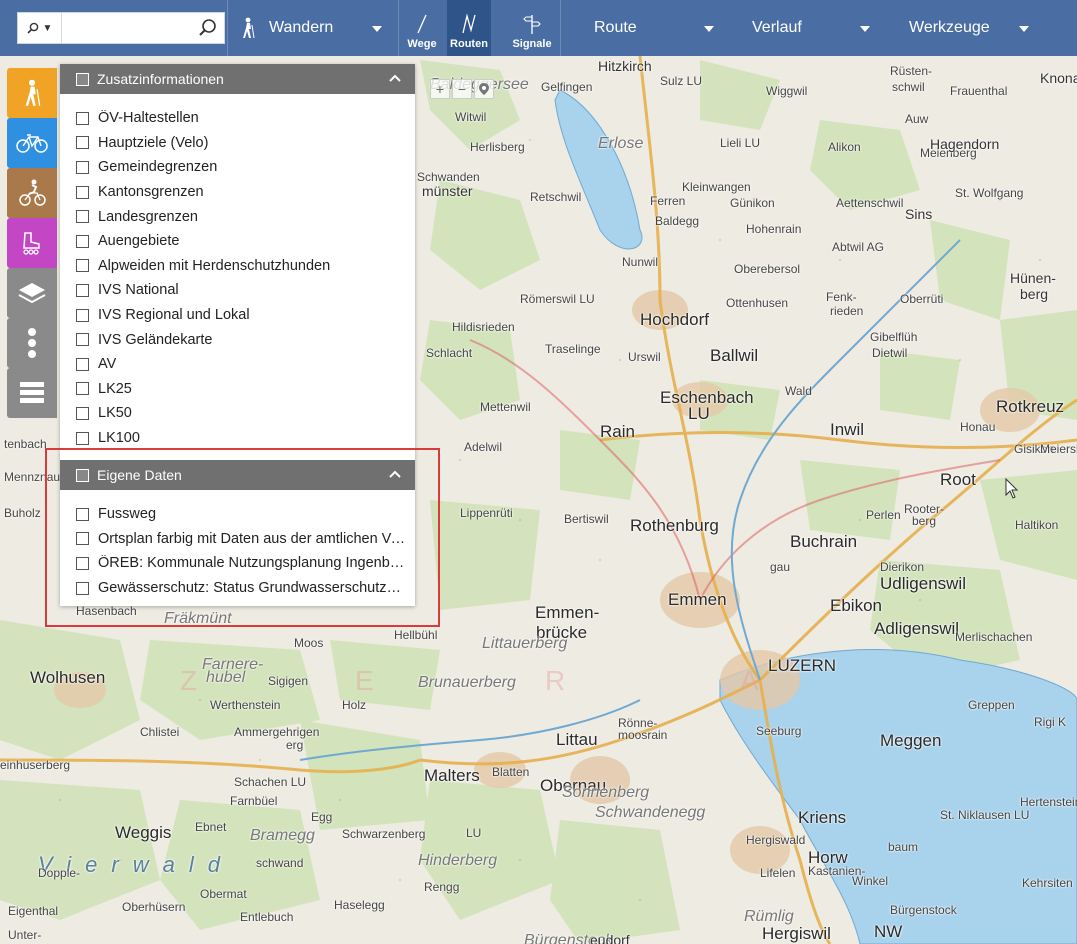 The height and width of the screenshot is (944, 1077). Describe the element at coordinates (203, 364) in the screenshot. I see `layer-item: AV` at that location.